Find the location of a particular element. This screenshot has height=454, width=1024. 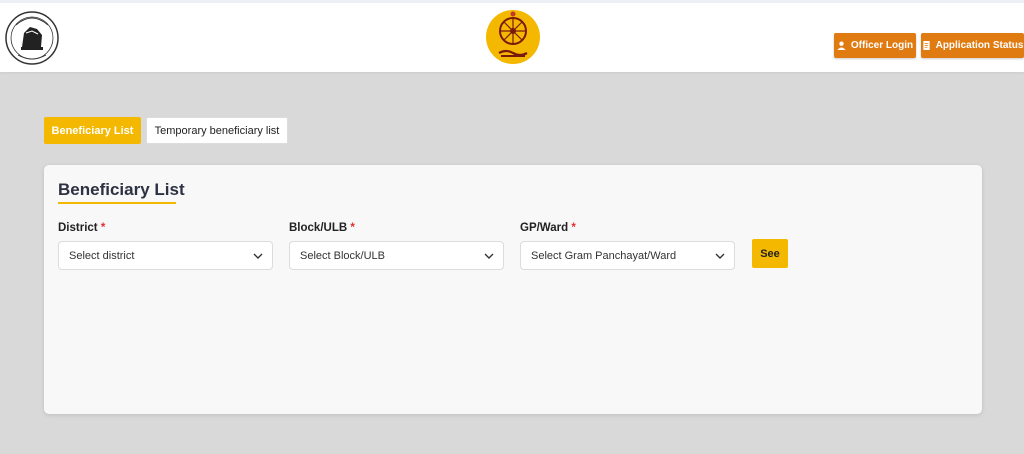

gp-ward-select: Select Gram Panchayat/Ward is located at coordinates (627, 255).